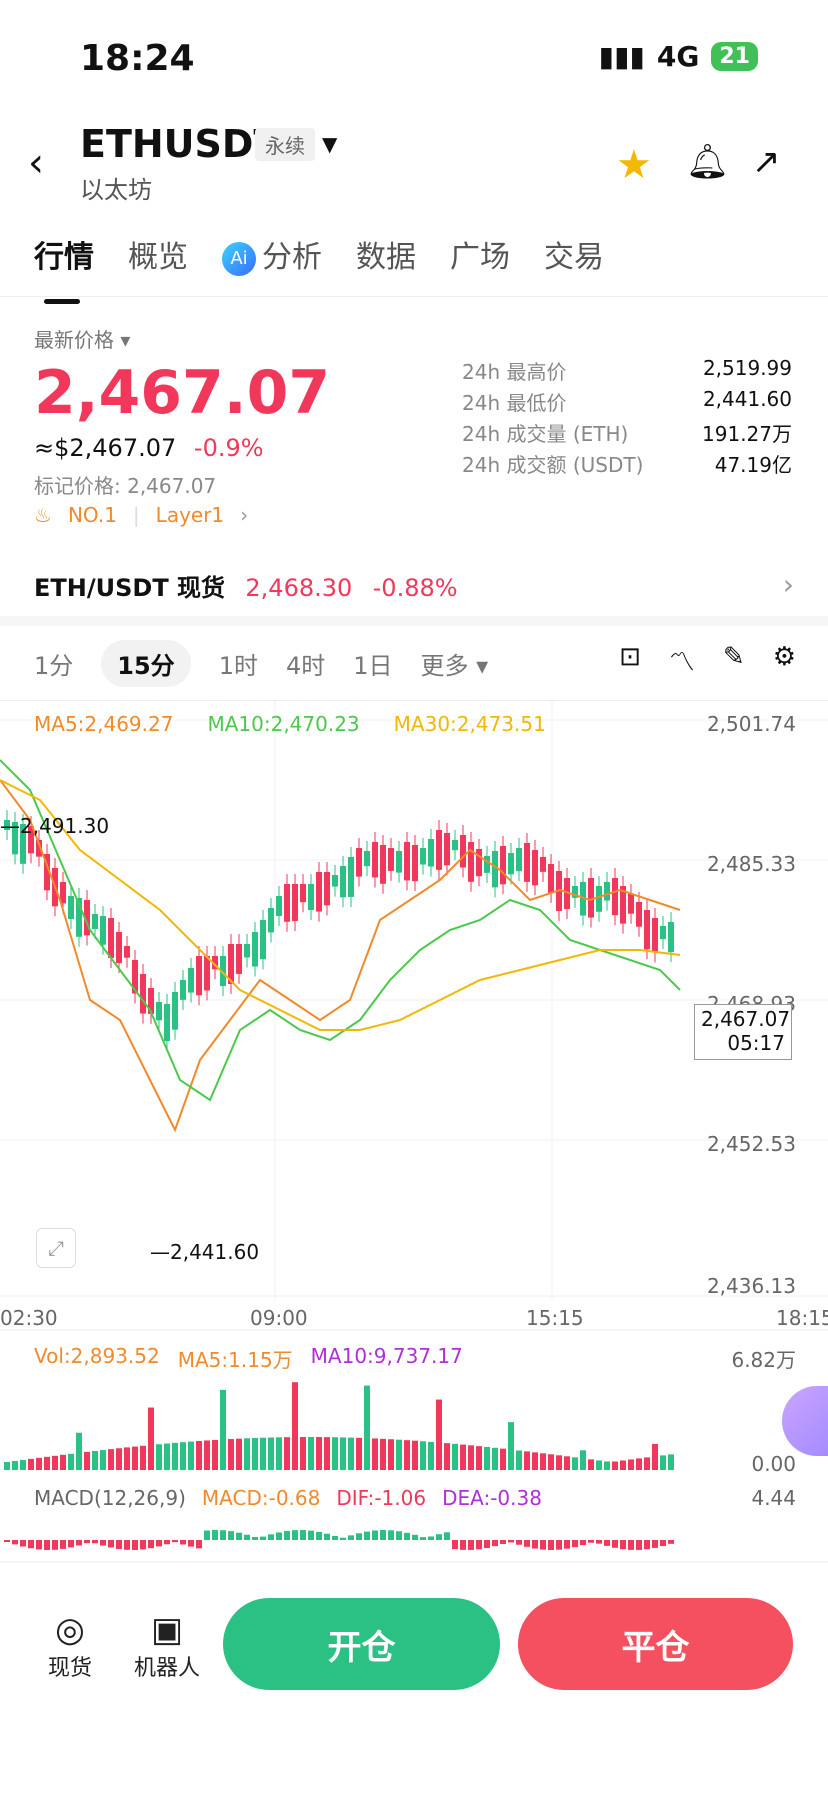  Describe the element at coordinates (751, 1286) in the screenshot. I see `y-tick-4: 2,436.13` at that location.